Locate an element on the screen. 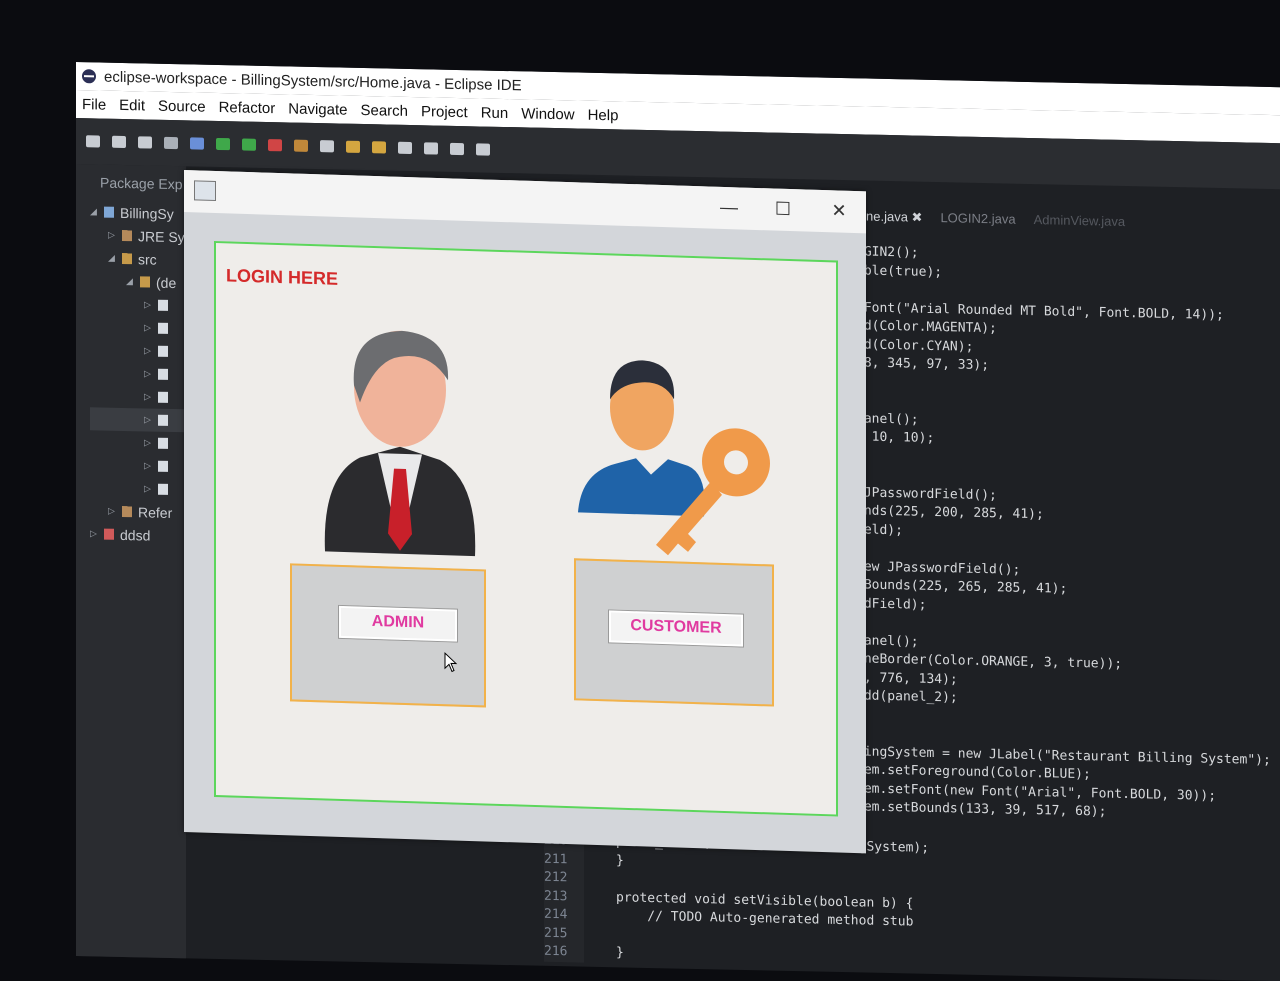 Image resolution: width=1280 pixels, height=981 pixels. menu-refactor: Refactor is located at coordinates (247, 107).